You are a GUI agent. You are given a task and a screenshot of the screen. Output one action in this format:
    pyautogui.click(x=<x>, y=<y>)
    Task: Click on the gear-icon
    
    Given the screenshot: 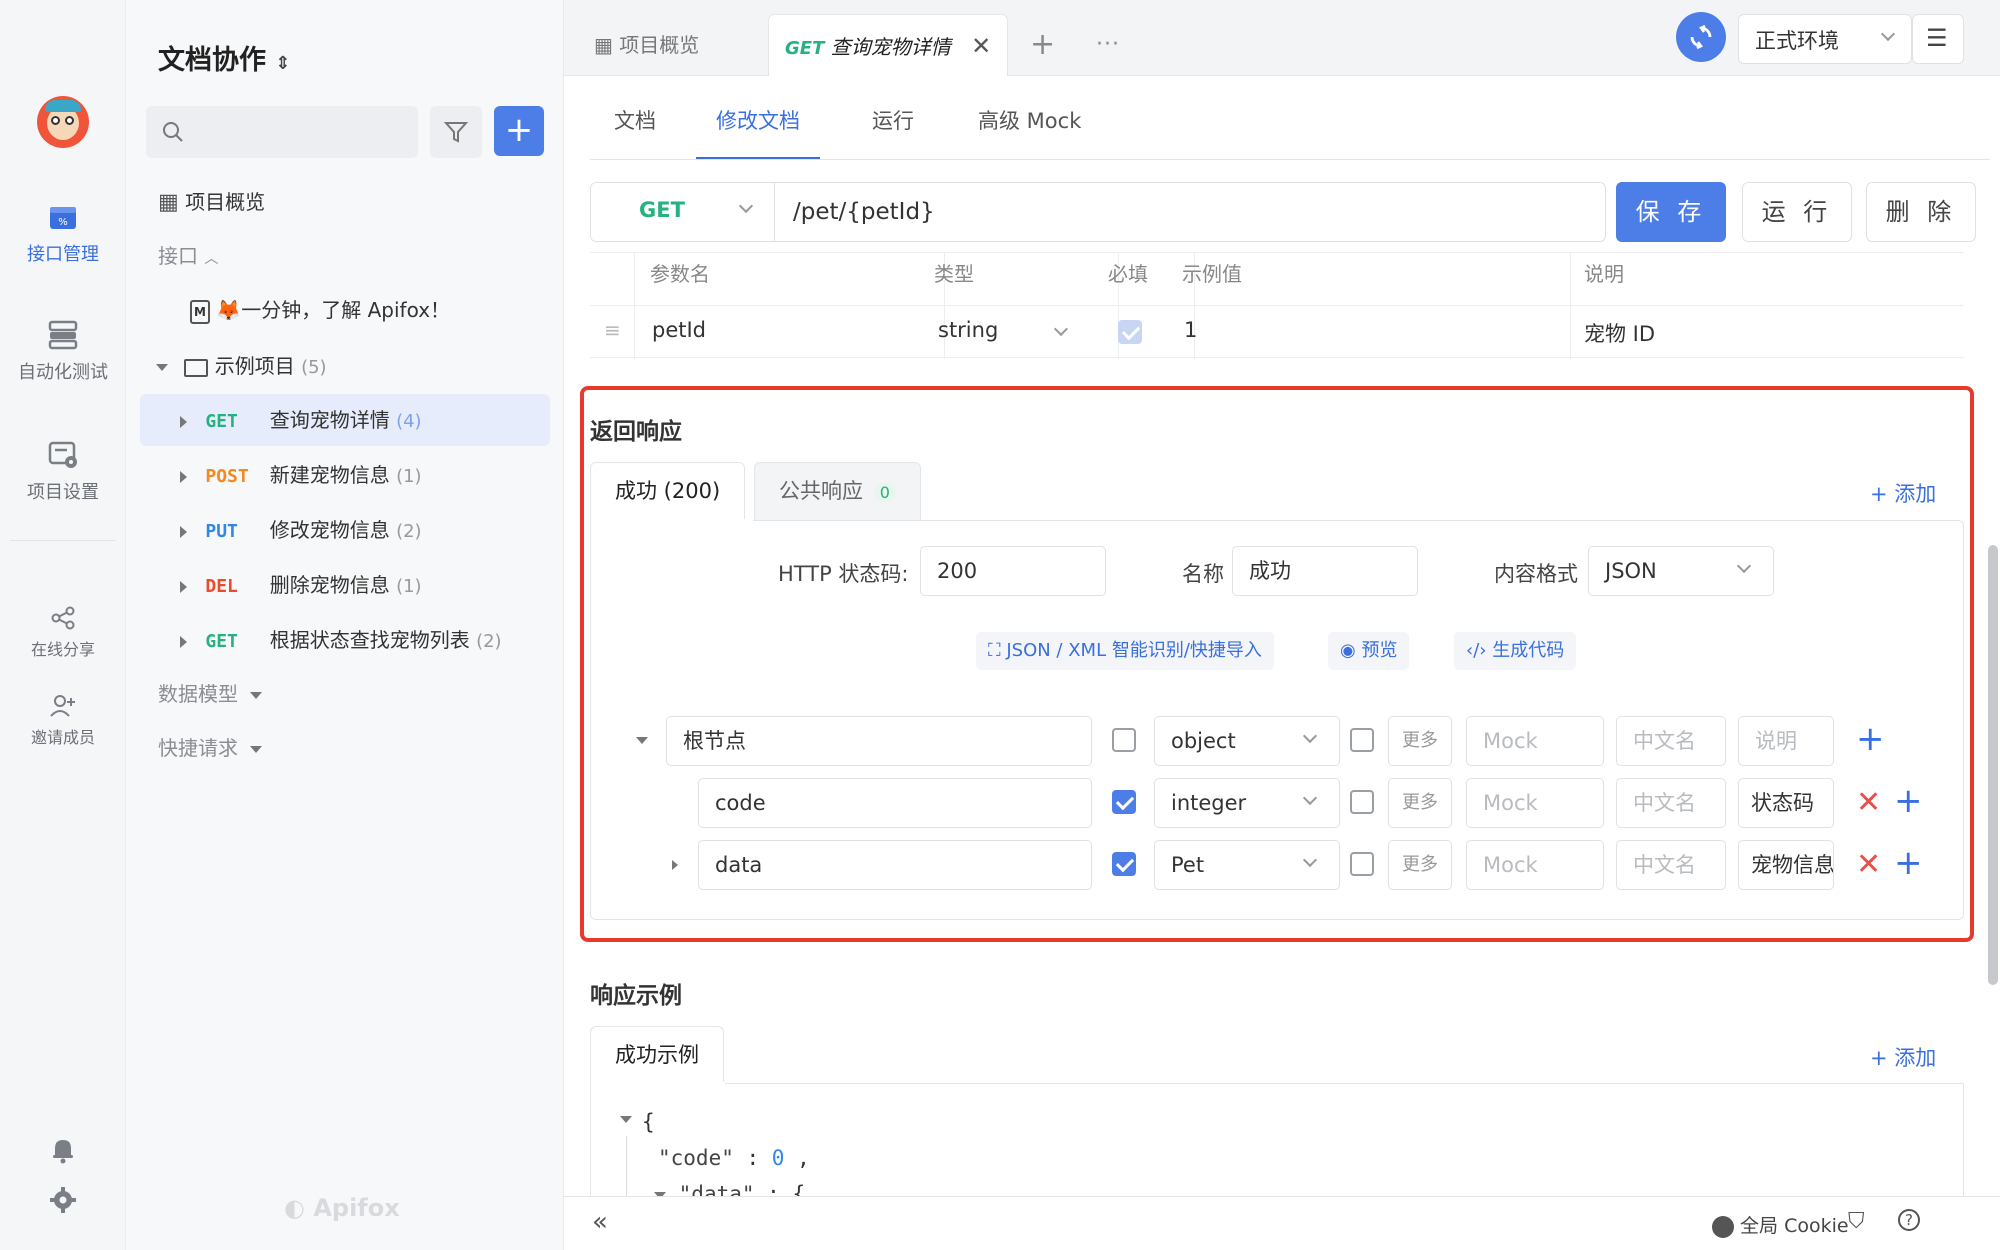 What is the action you would take?
    pyautogui.click(x=63, y=1200)
    